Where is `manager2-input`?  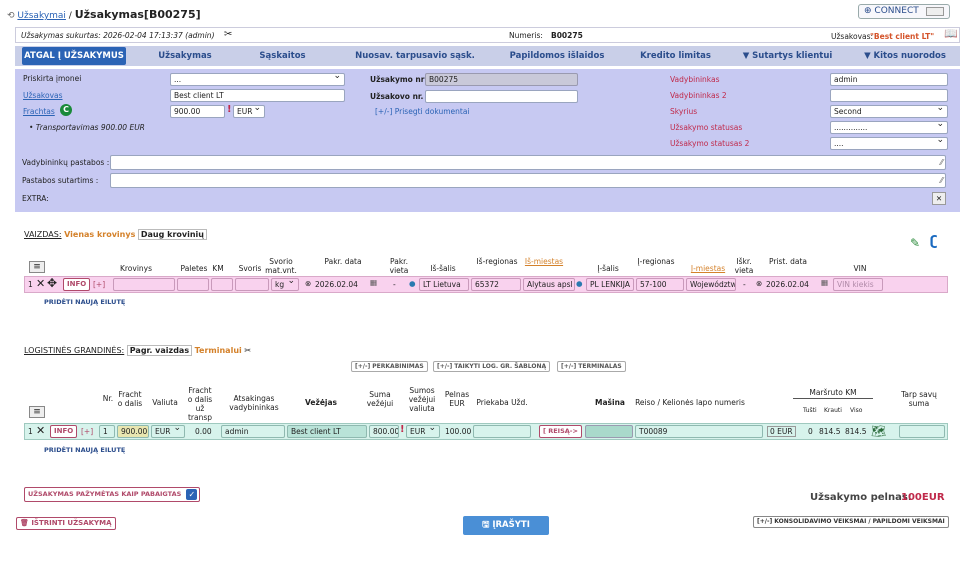 manager2-input is located at coordinates (889, 95).